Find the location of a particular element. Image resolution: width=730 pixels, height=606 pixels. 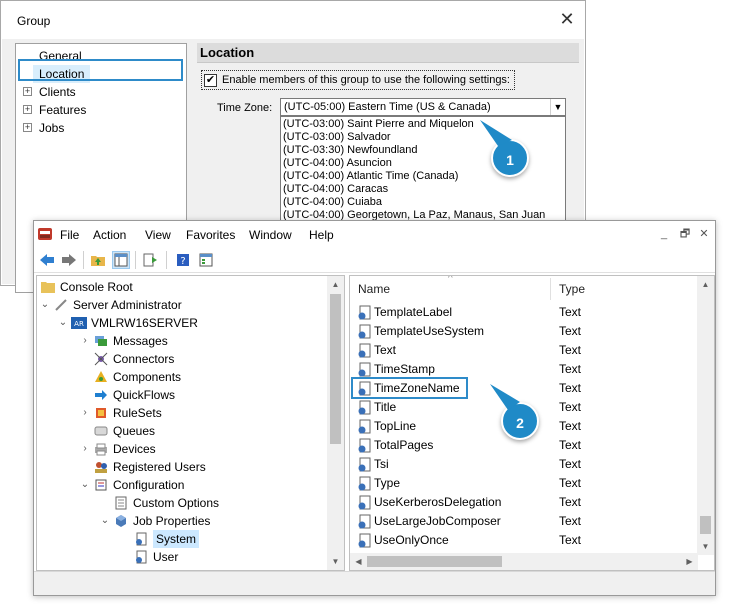

time-zone-option: (UTC-04:00) Atlantic Time (Canada) is located at coordinates (370, 176).